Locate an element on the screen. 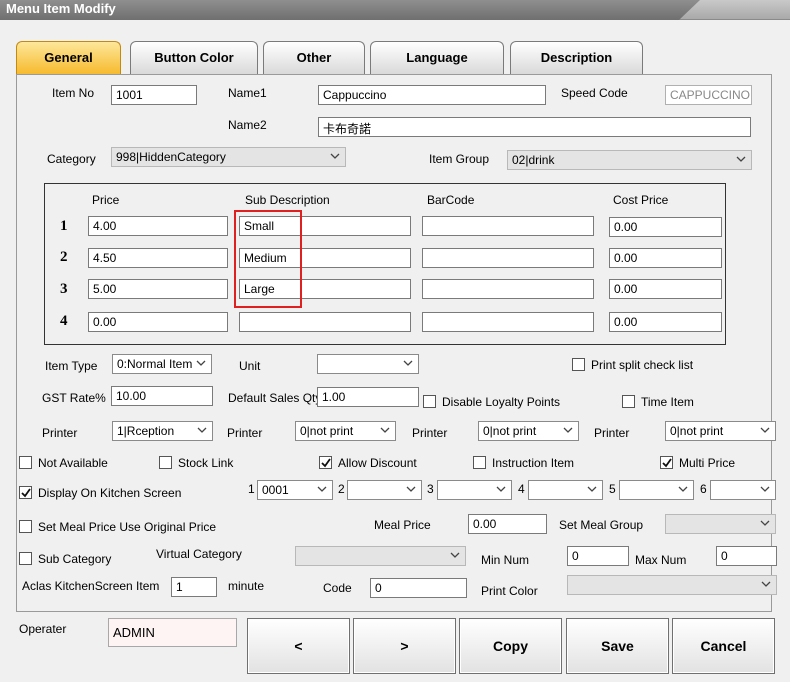 This screenshot has height=682, width=790. not-available-label: Not Available is located at coordinates (73, 463).